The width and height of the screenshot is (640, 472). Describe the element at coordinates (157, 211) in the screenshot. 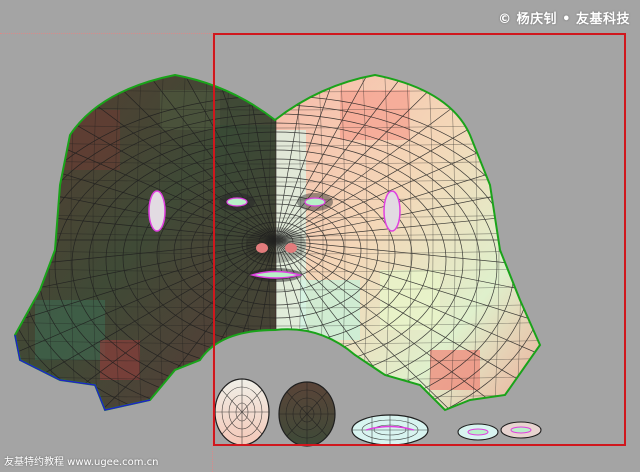

I see `ear-hole-left` at that location.